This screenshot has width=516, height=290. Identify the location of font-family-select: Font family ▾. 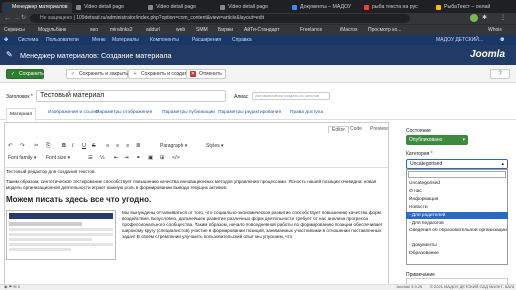
(22, 158).